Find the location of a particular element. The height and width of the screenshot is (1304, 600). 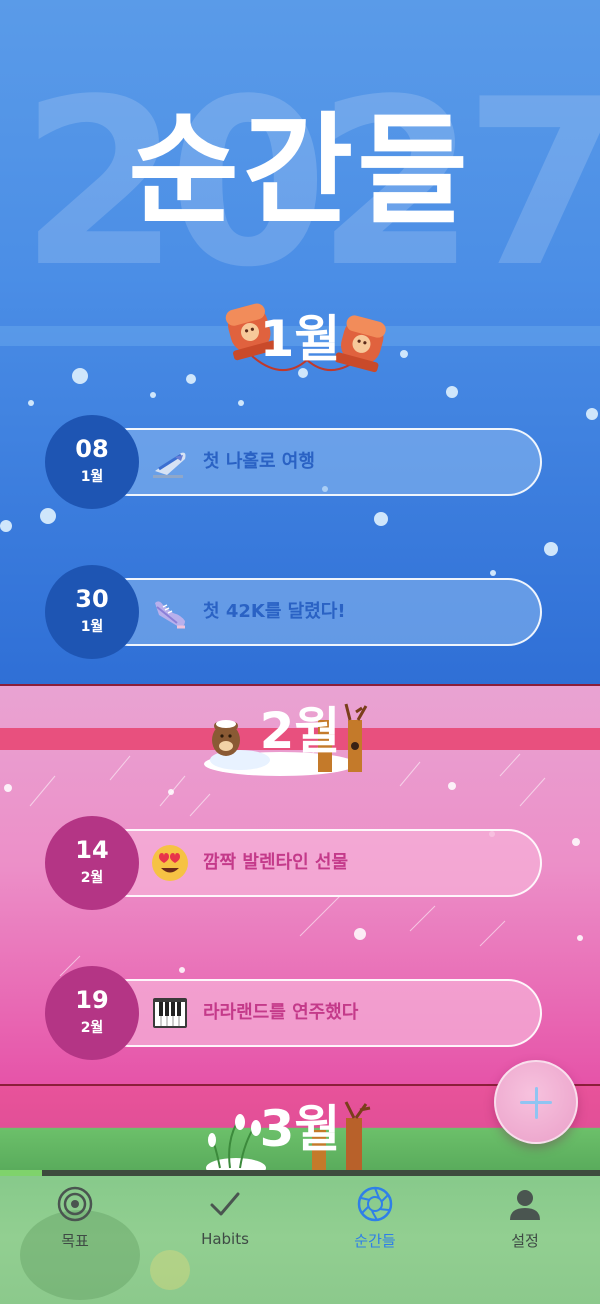

moment-title: 깜짝 발렌타인 선물 is located at coordinates (276, 862).